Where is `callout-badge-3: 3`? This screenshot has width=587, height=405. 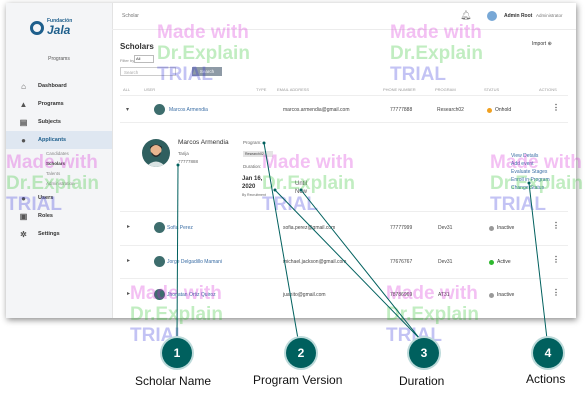 callout-badge-3: 3 is located at coordinates (424, 353).